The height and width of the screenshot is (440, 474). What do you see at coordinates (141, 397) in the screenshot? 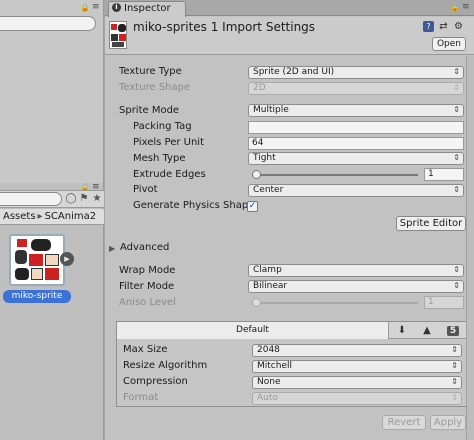
I see `format-label: Format` at bounding box center [141, 397].